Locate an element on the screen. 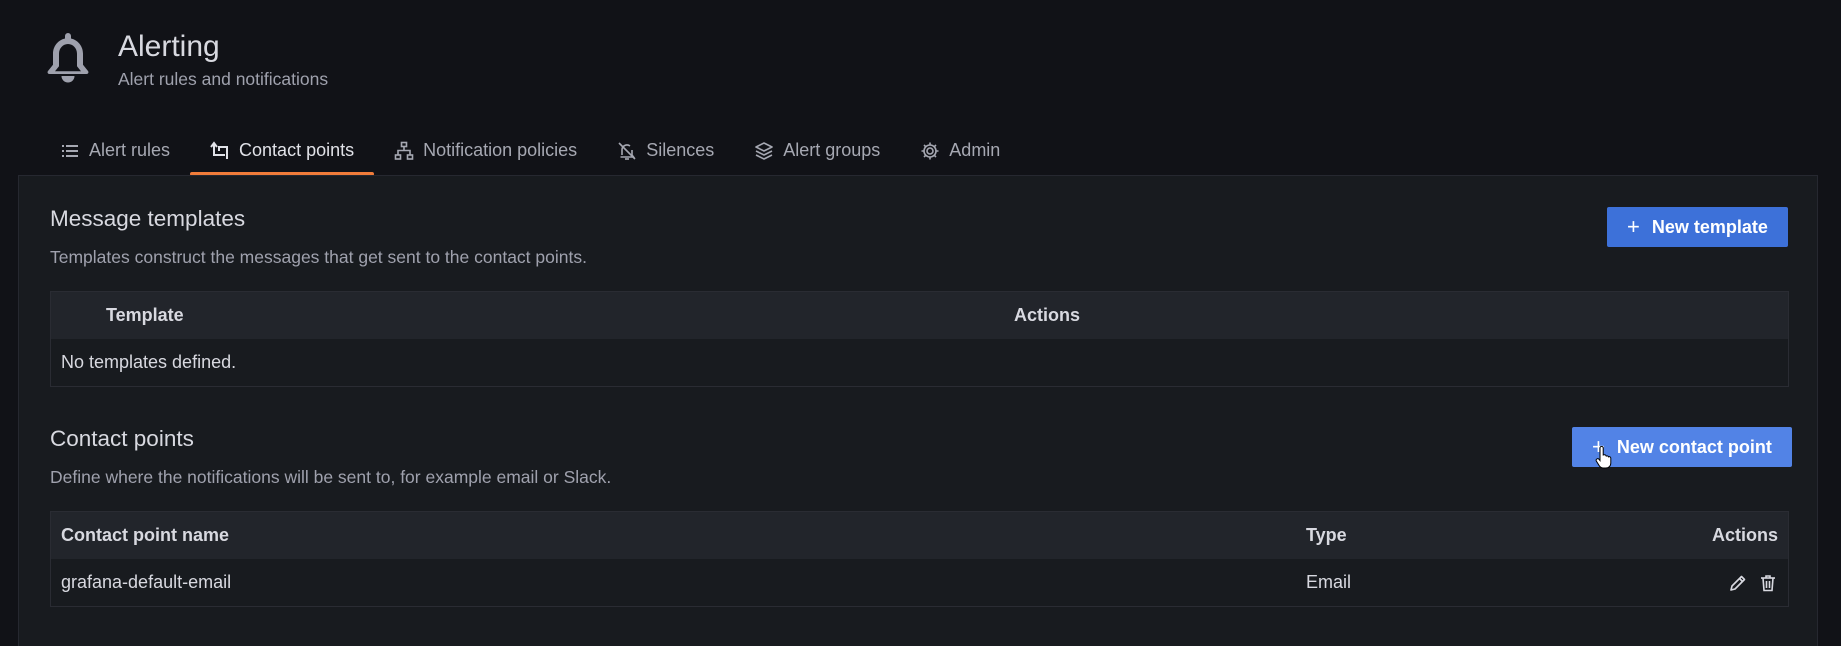 Image resolution: width=1841 pixels, height=646 pixels. contact-point-name: grafana-default-email is located at coordinates (146, 582).